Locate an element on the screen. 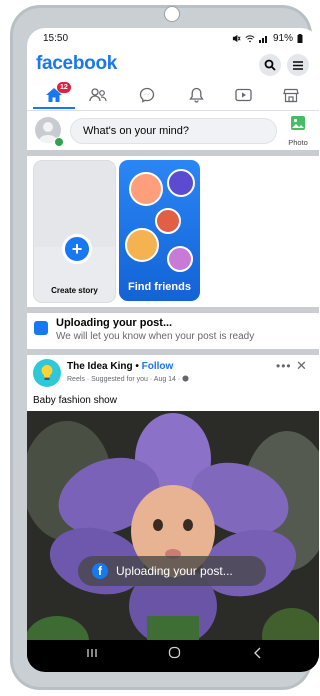 The height and width of the screenshot is (696, 320). friends-icon is located at coordinates (98, 95).